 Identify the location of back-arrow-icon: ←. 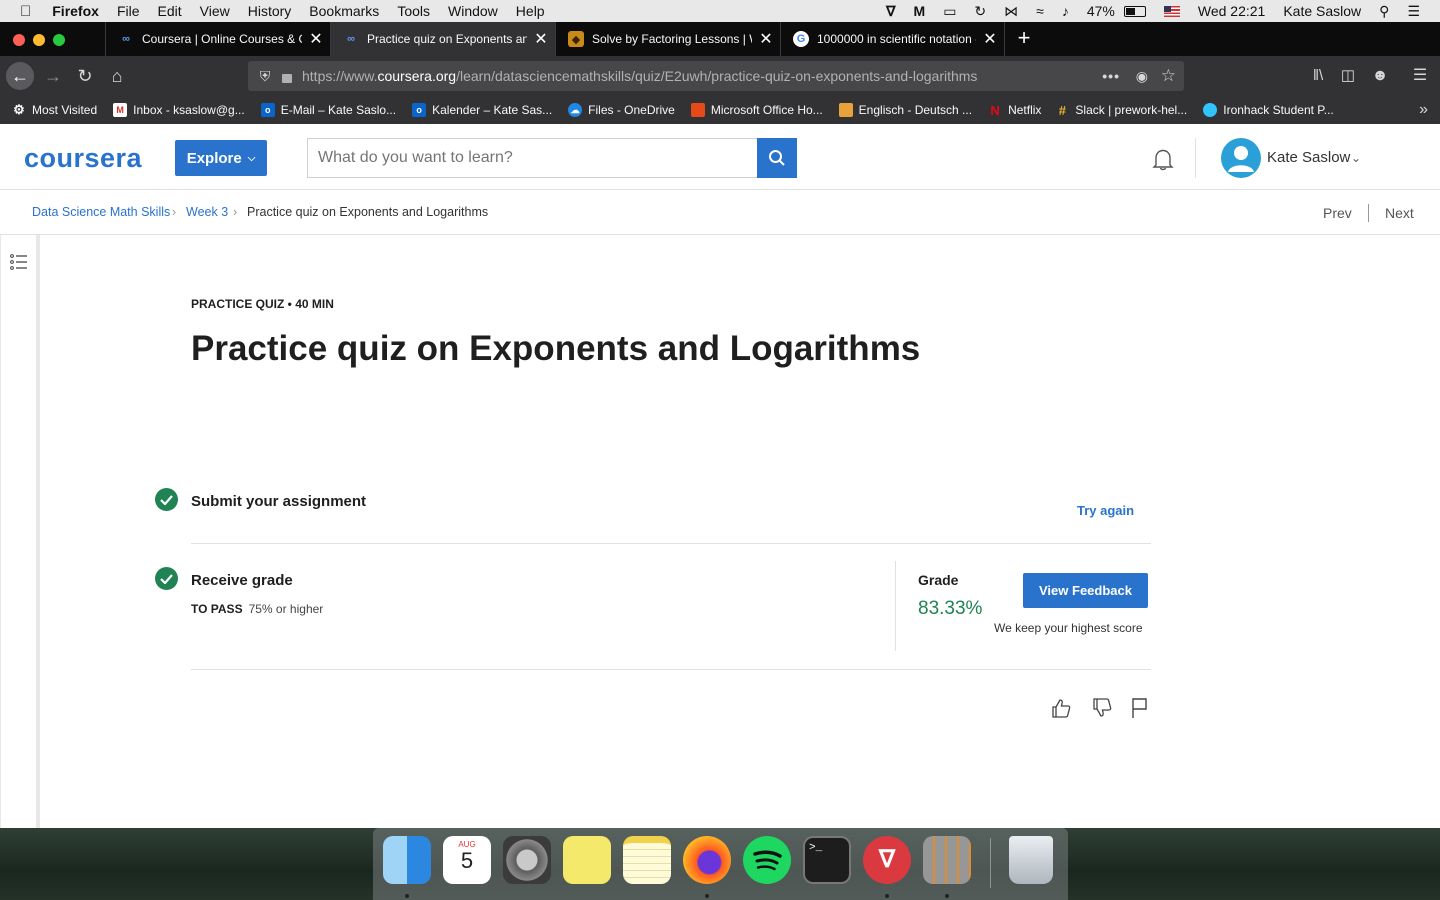
(20, 76).